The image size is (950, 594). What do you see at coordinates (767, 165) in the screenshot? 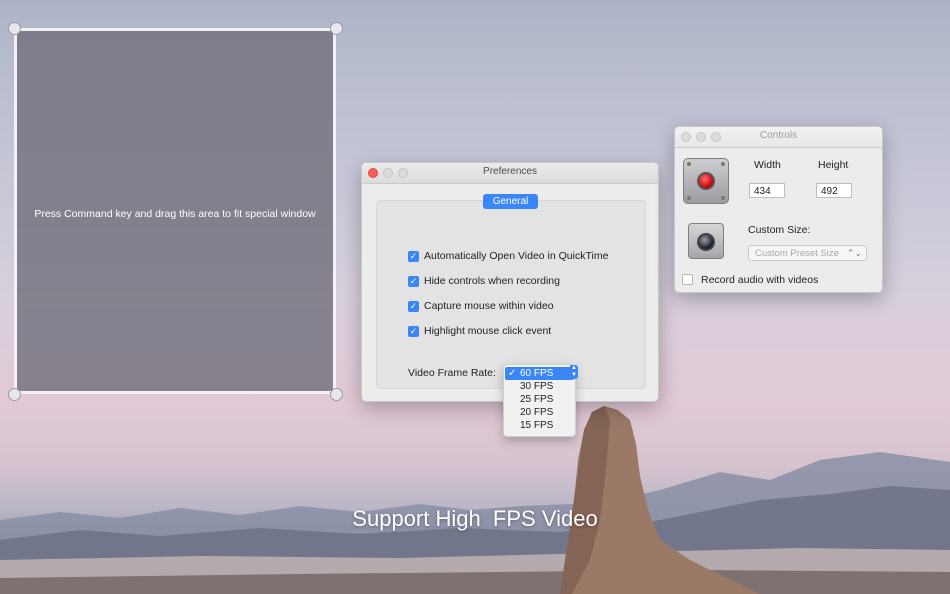
I see `width-label: Width` at bounding box center [767, 165].